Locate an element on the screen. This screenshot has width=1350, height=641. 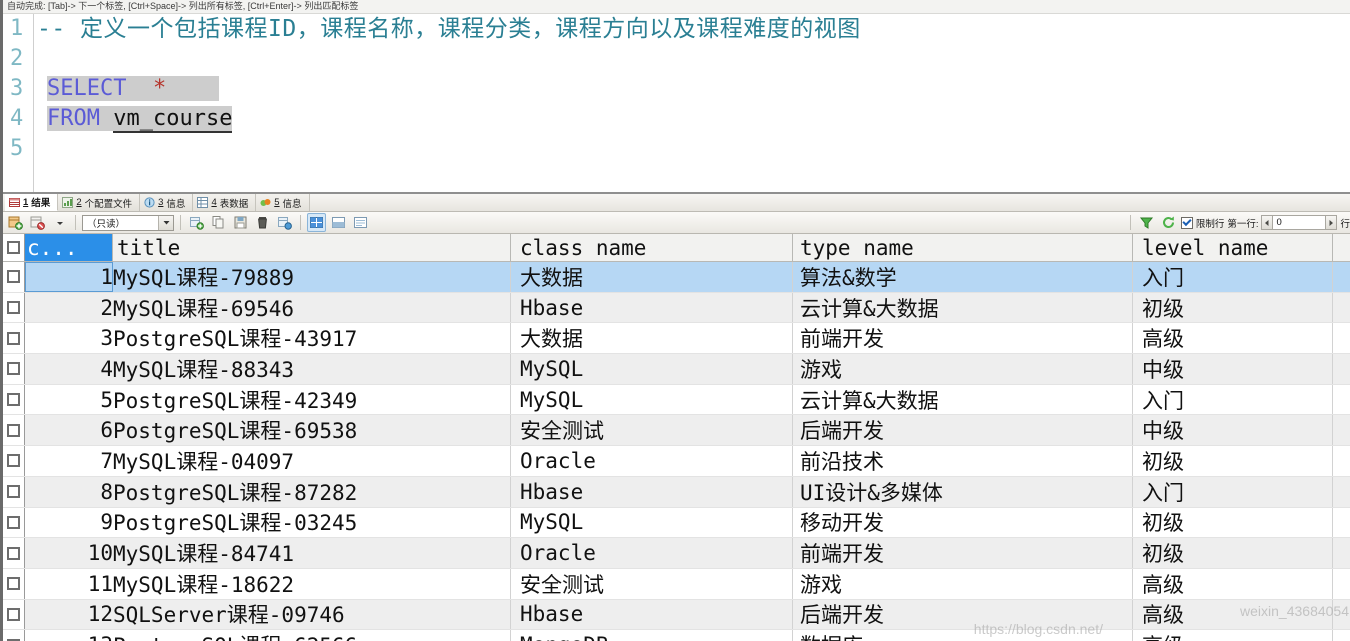
cell-type-name: UI设计&多媒体 is located at coordinates (963, 491).